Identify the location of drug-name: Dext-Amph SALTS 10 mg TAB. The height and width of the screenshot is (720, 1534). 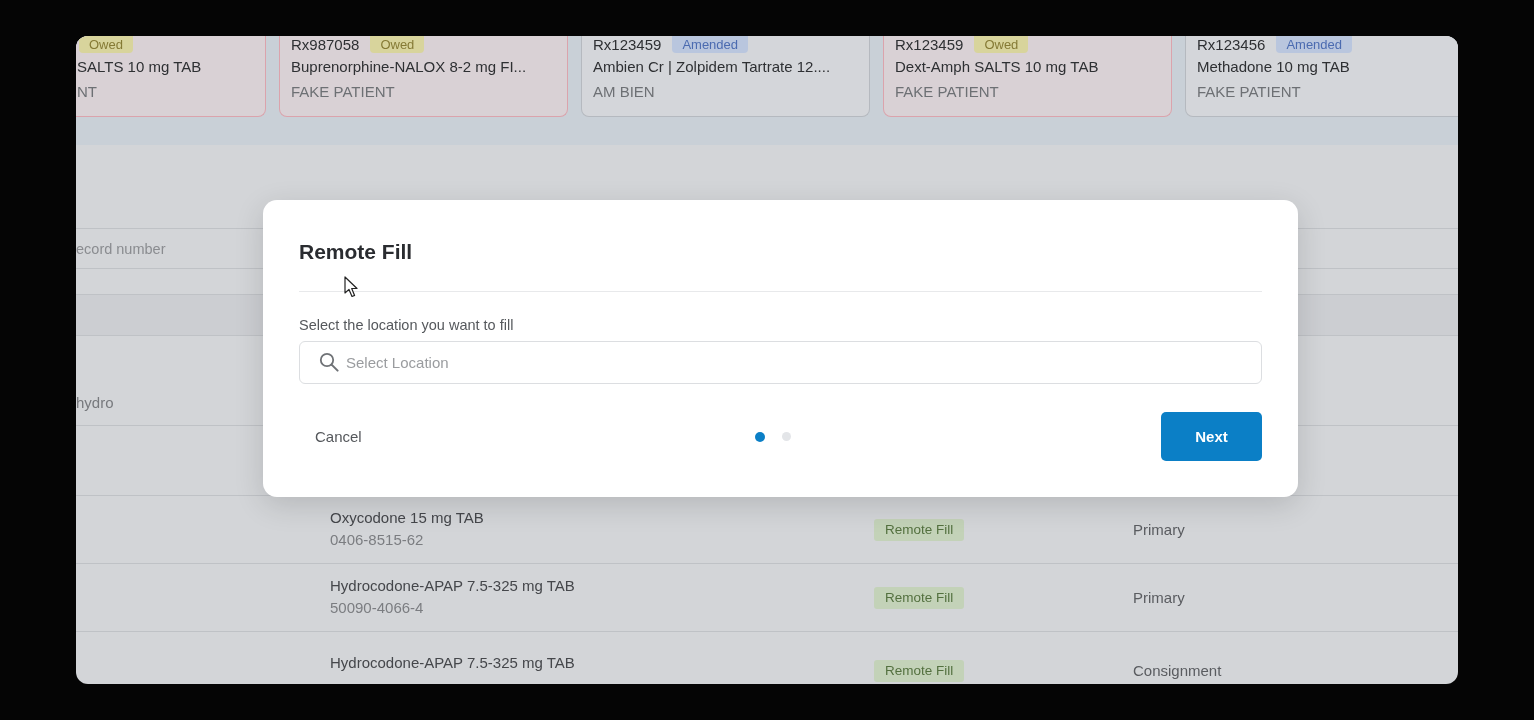
(997, 67).